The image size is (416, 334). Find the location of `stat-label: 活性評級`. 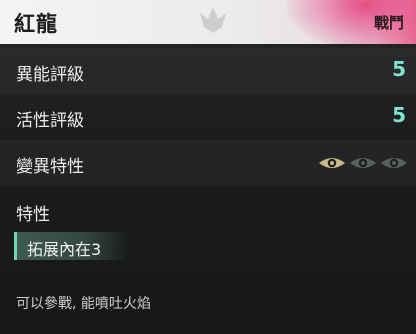

stat-label: 活性評級 is located at coordinates (50, 121).